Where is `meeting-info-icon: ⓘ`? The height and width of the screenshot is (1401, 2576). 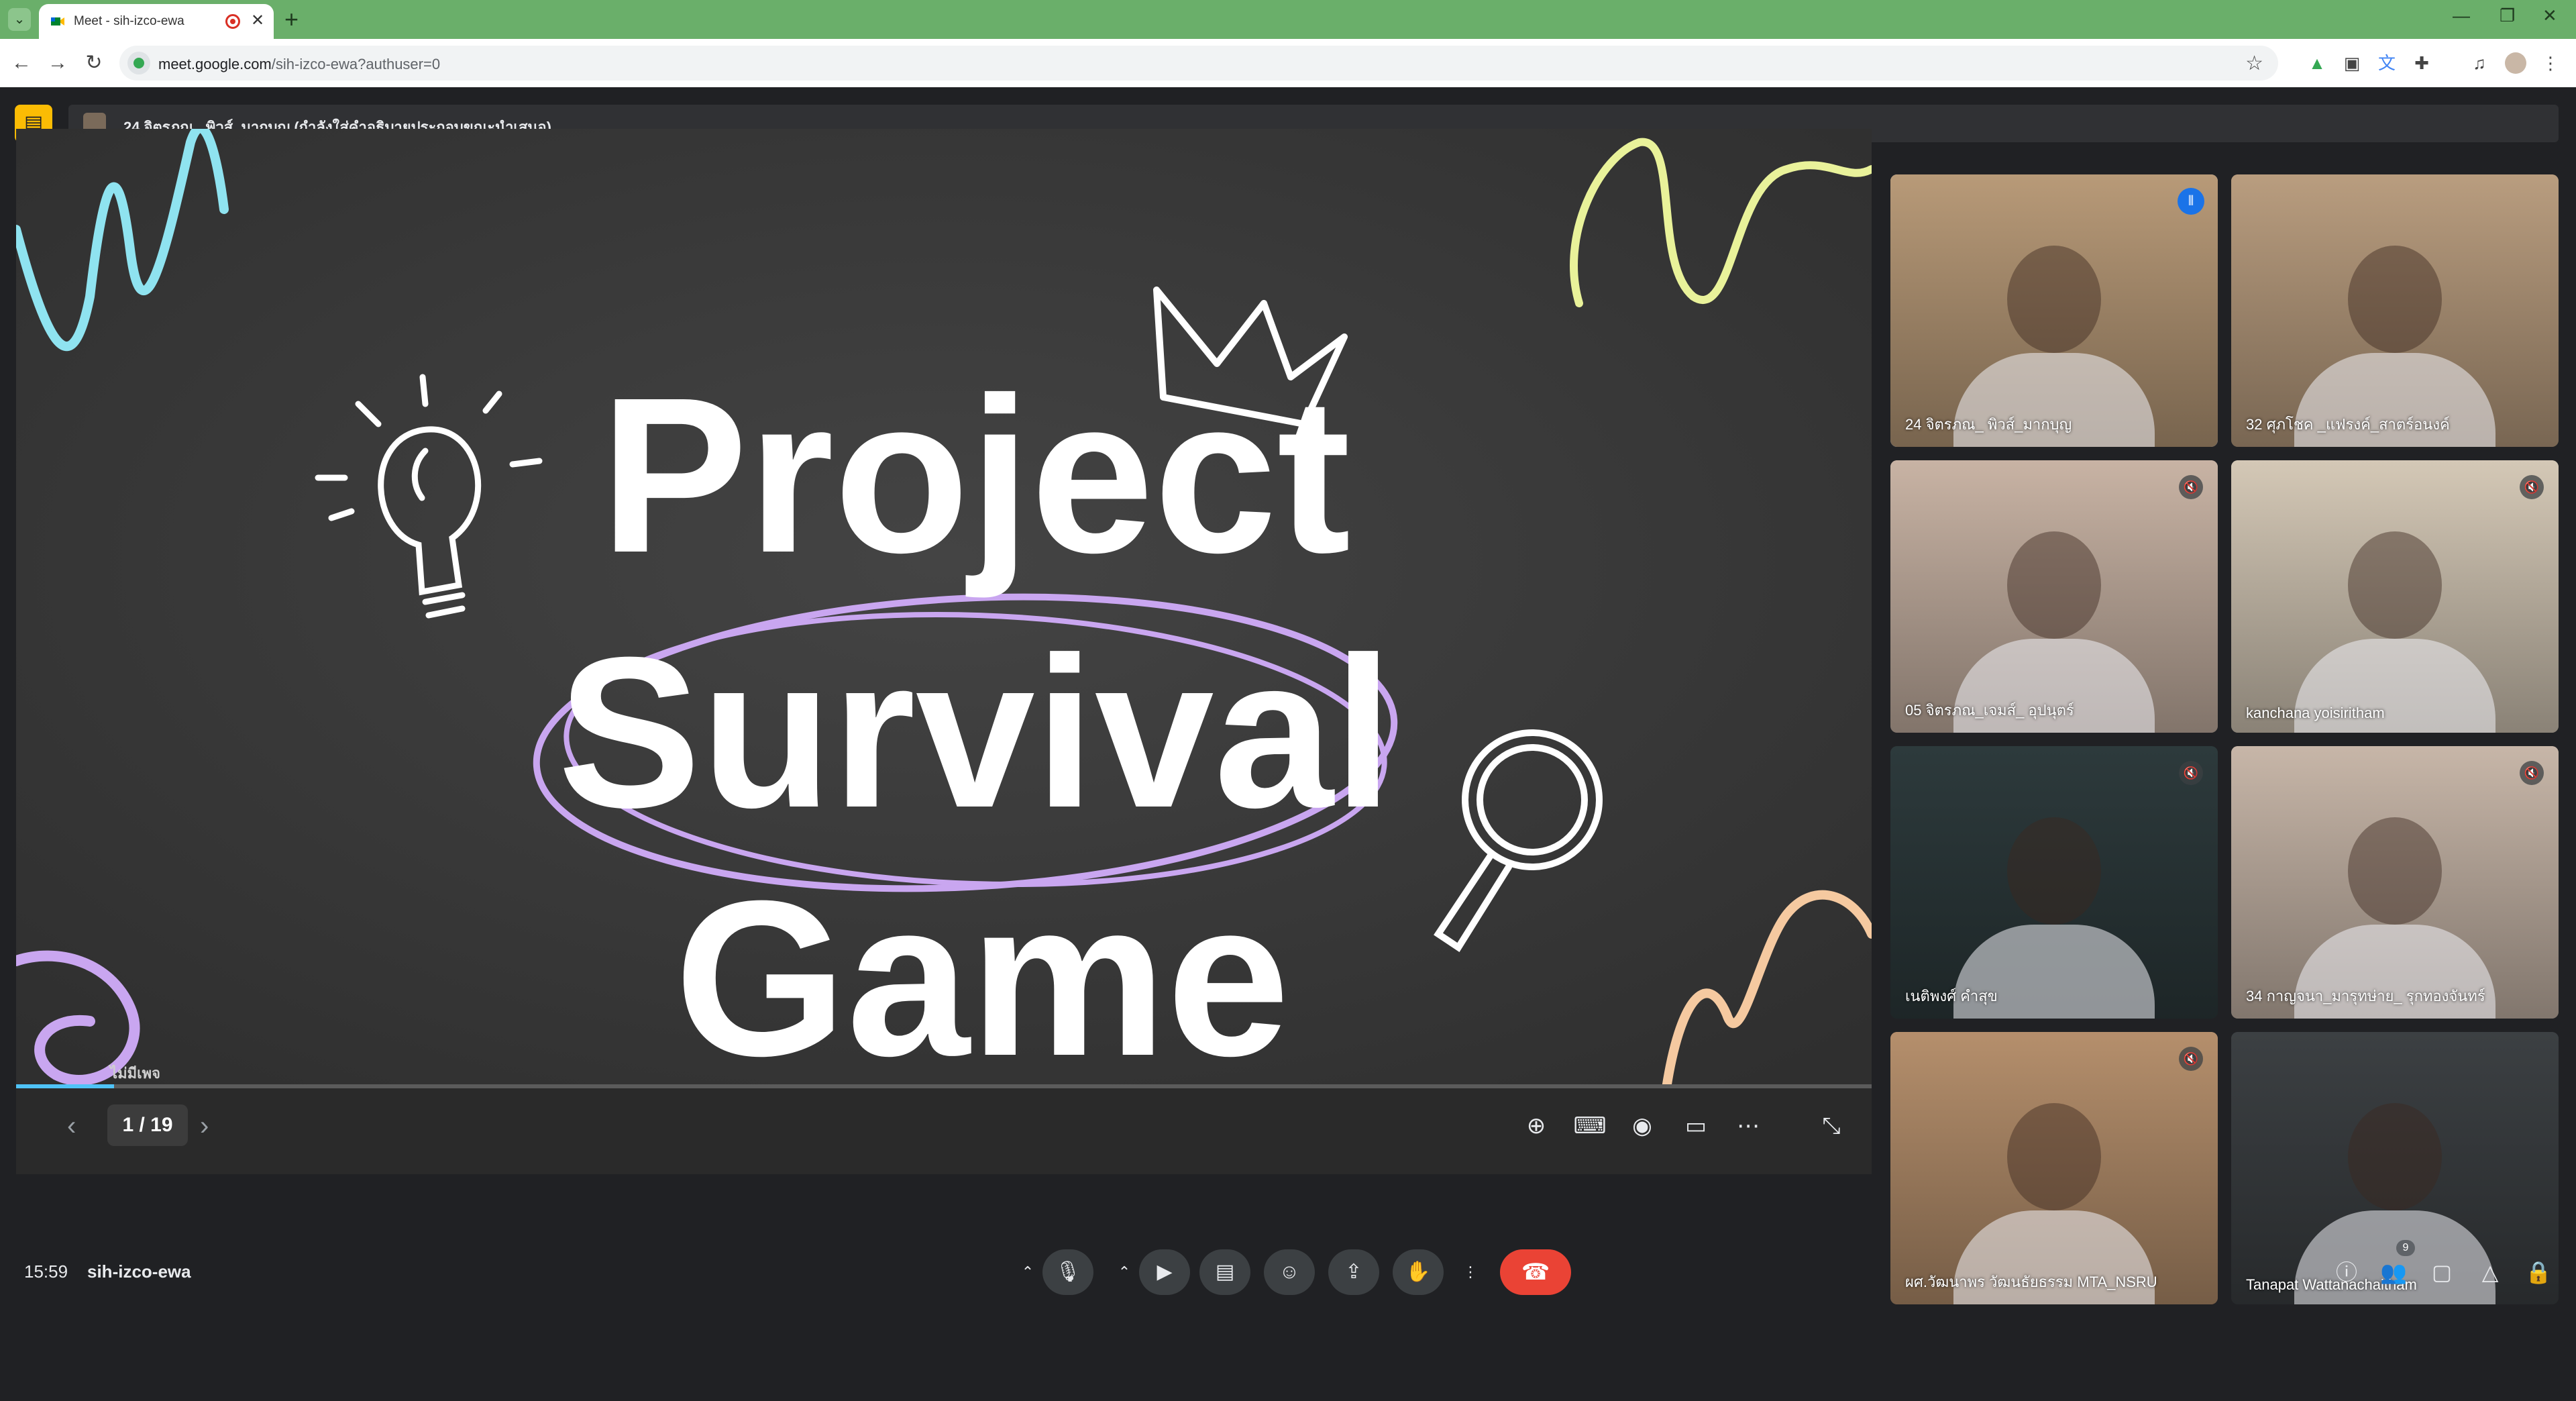
meeting-info-icon: ⓘ is located at coordinates (2346, 1272).